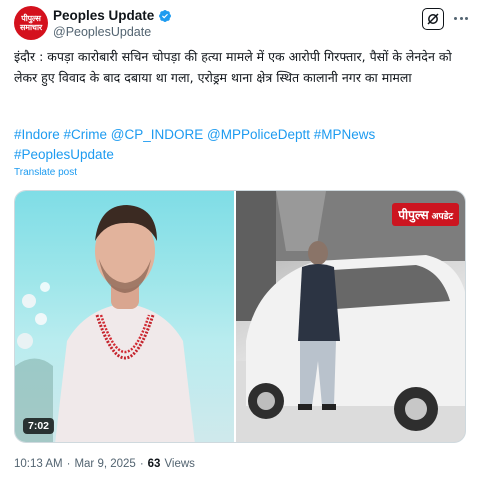  Describe the element at coordinates (455, 18) in the screenshot. I see `more-options-icon` at that location.